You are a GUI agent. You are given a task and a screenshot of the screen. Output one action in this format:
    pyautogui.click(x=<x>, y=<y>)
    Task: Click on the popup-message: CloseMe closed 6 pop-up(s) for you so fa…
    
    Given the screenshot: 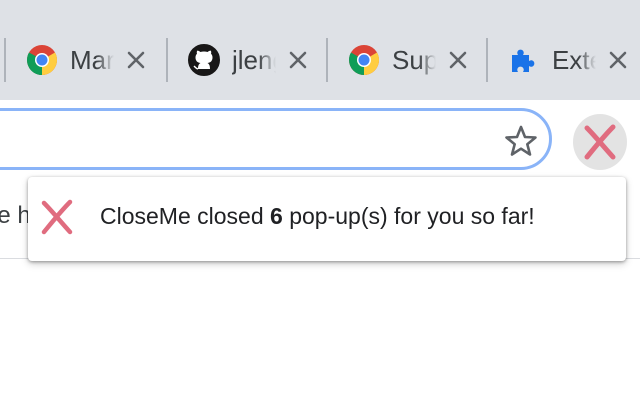 What is the action you would take?
    pyautogui.click(x=317, y=216)
    